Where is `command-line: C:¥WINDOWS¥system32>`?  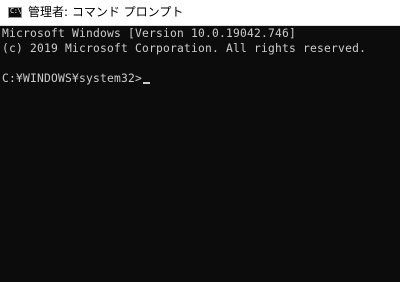
command-line: C:¥WINDOWS¥system32> is located at coordinates (201, 78).